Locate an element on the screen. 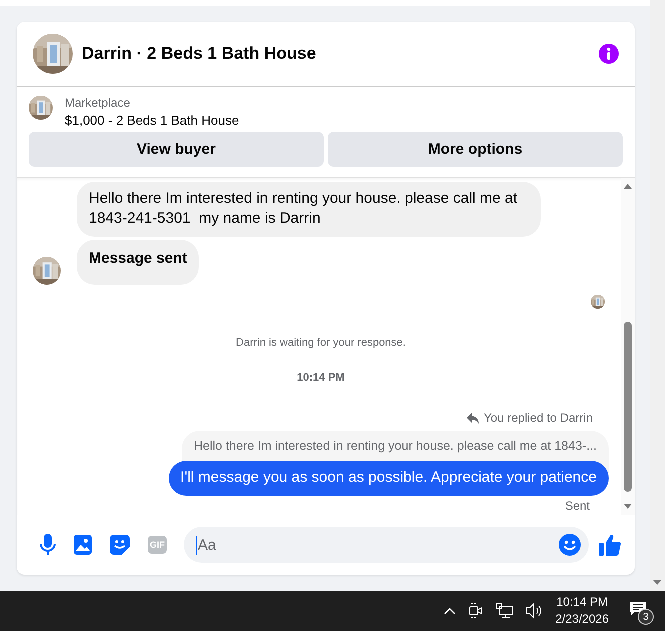 This screenshot has width=665, height=631. listing-source: Marketplace is located at coordinates (98, 103).